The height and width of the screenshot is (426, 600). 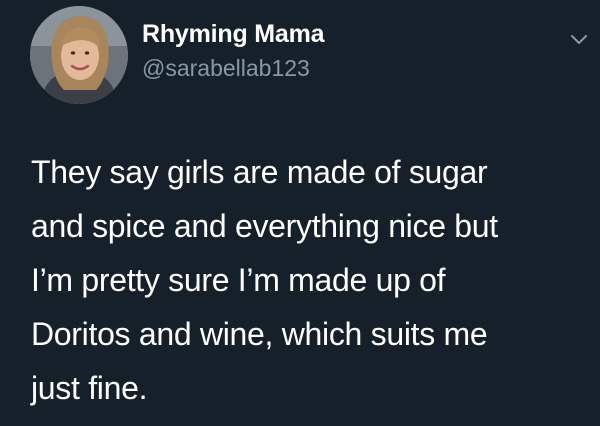 What do you see at coordinates (238, 280) in the screenshot?
I see `tweet-text-line: I’m pretty sure I’m made up of` at bounding box center [238, 280].